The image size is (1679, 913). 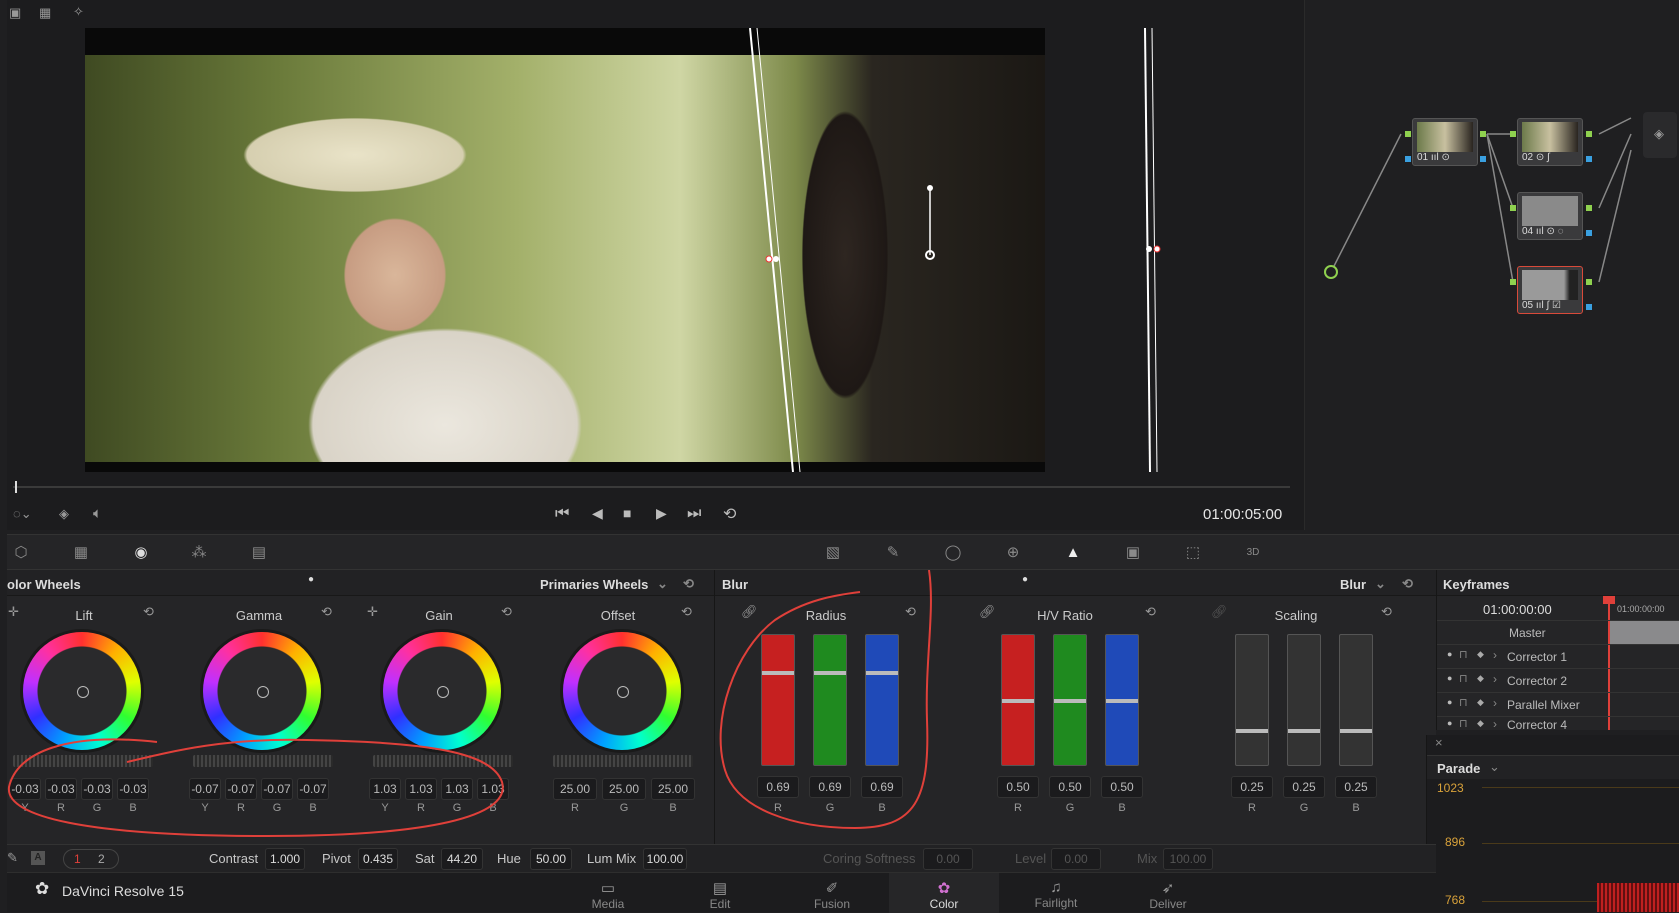 What do you see at coordinates (462, 859) in the screenshot?
I see `sat-value: 44.20` at bounding box center [462, 859].